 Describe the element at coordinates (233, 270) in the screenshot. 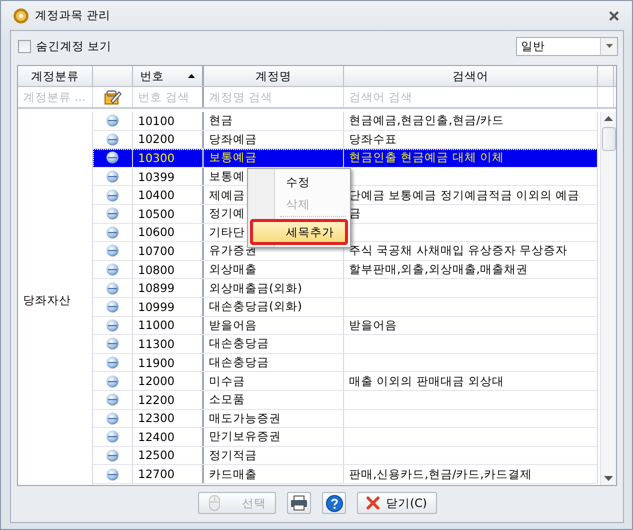

I see `table-cell: 외상매출` at that location.